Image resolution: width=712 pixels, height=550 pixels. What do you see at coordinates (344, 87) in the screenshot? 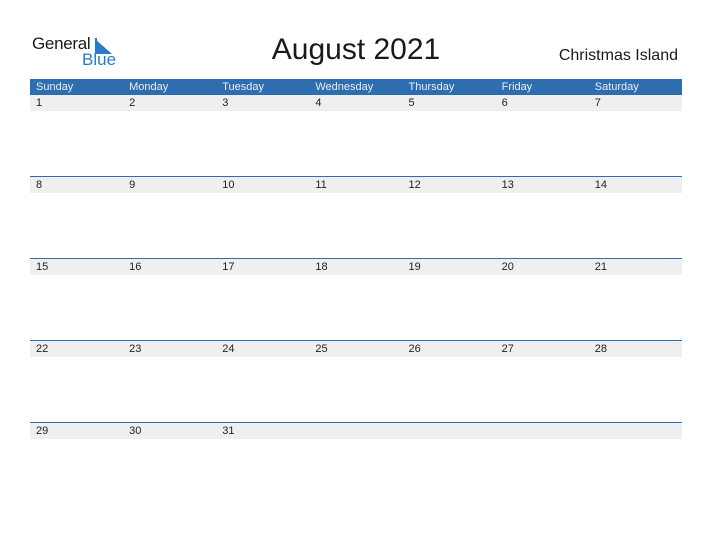
I see `weekday-wednesday: Wednesday` at bounding box center [344, 87].